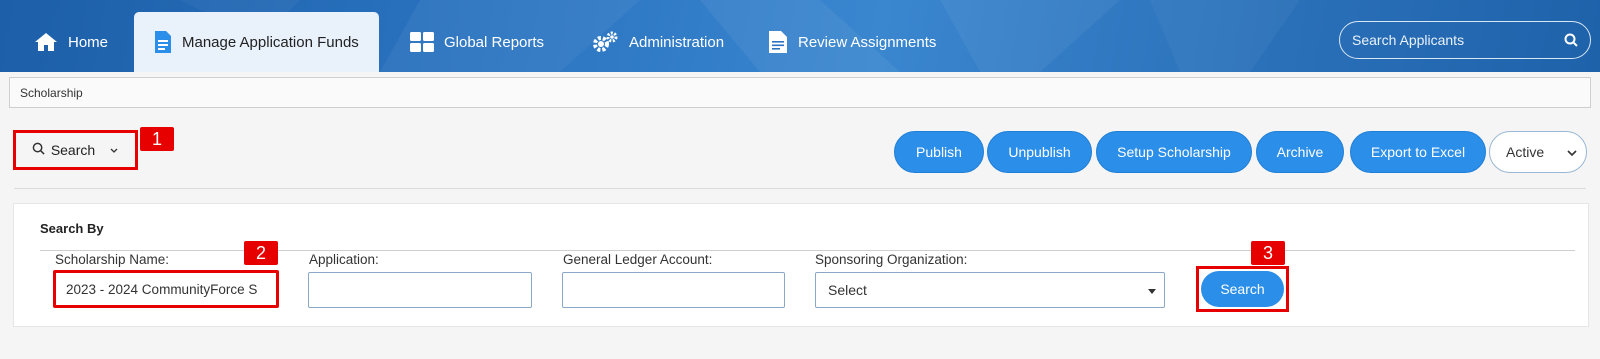  Describe the element at coordinates (638, 259) in the screenshot. I see `general-ledger-label: General Ledger Account:` at that location.